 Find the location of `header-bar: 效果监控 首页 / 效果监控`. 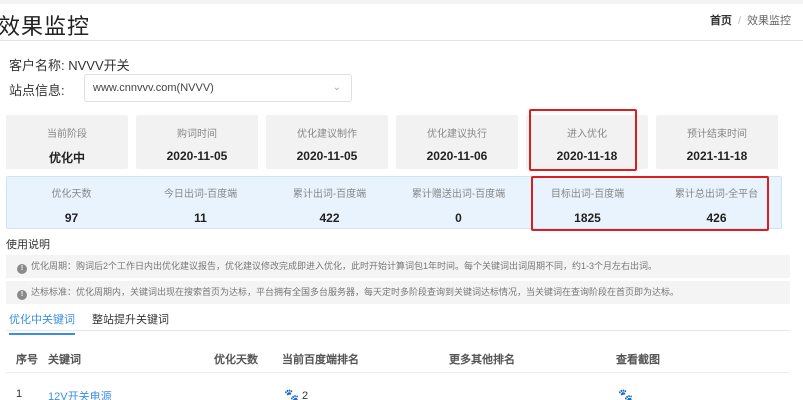

header-bar: 效果监控 首页 / 效果监控 is located at coordinates (401, 20).